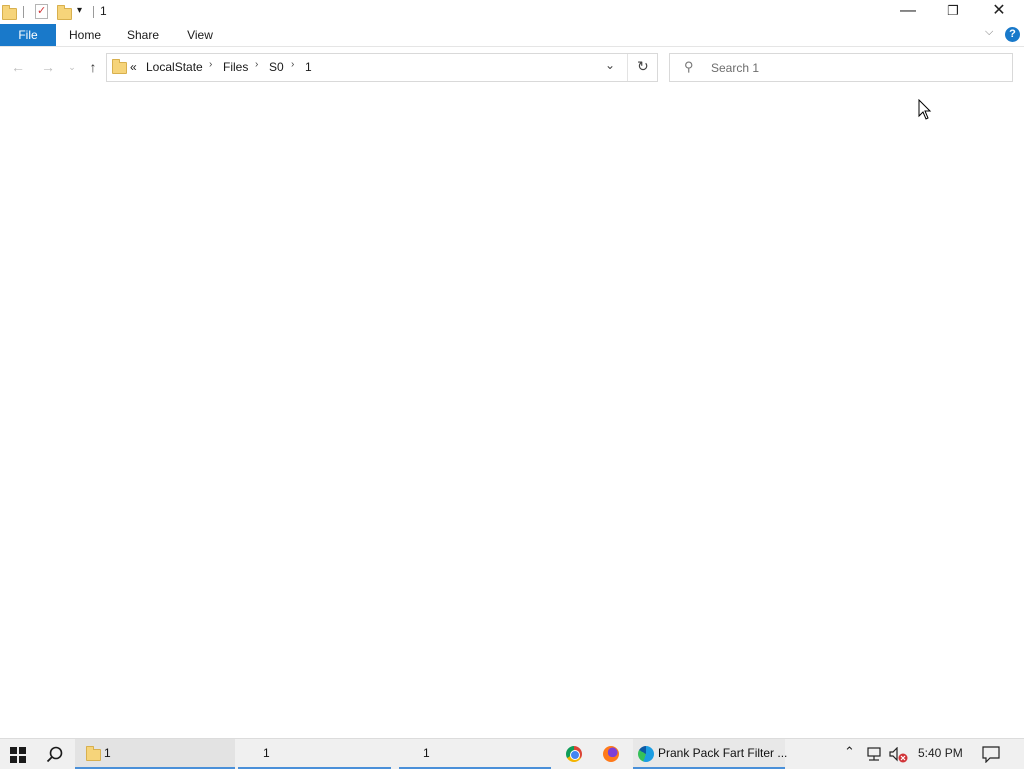  I want to click on chrome-icon-center, so click(575, 755).